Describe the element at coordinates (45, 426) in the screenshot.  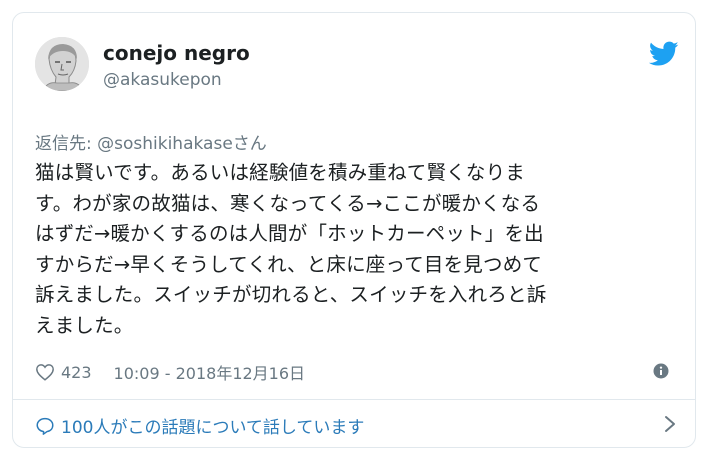
I see `speech-bubble-icon` at that location.